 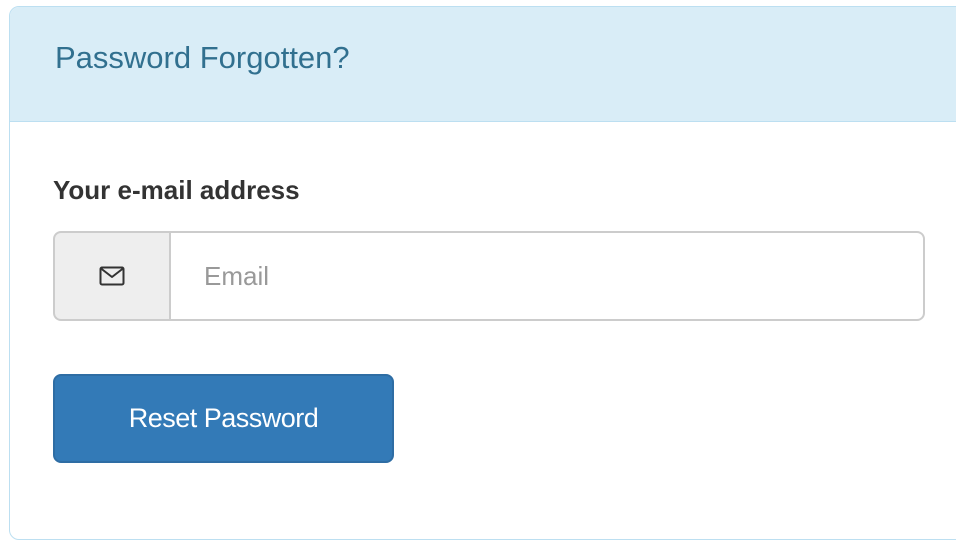 I want to click on envelope-icon, so click(x=112, y=276).